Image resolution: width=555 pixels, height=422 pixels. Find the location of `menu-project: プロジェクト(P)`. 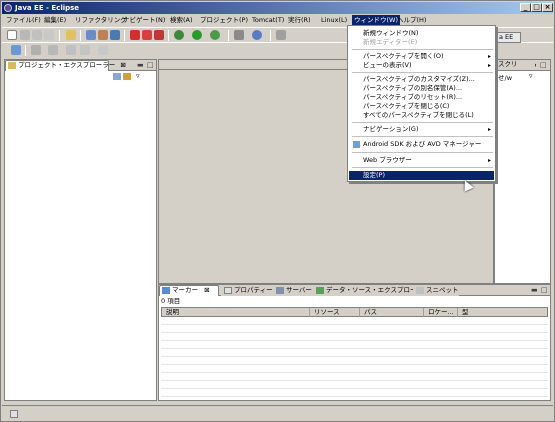

menu-project: プロジェクト(P) is located at coordinates (224, 20).